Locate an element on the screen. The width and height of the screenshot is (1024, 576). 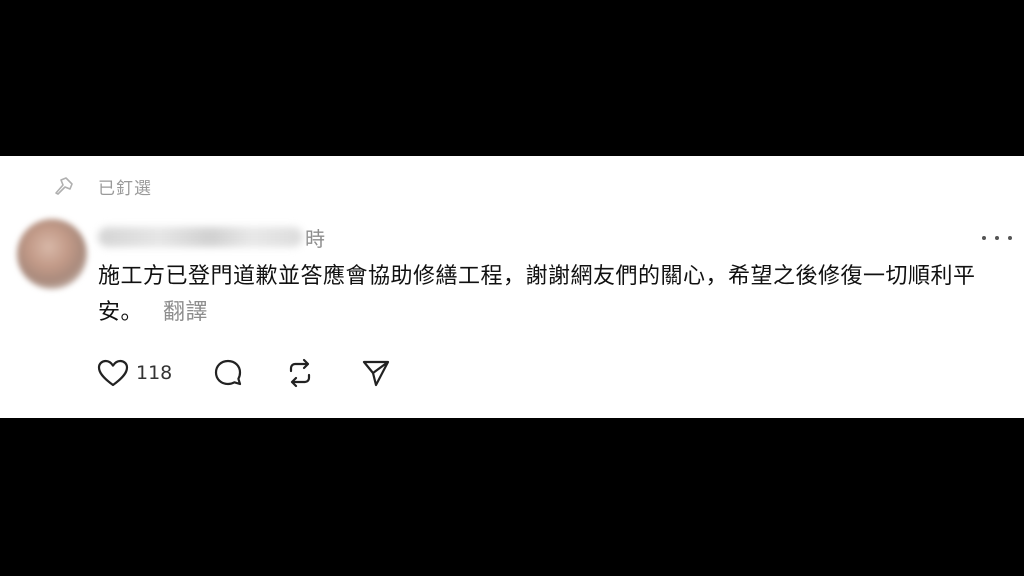
pinned-indicator: 已釘選 is located at coordinates (102, 186).